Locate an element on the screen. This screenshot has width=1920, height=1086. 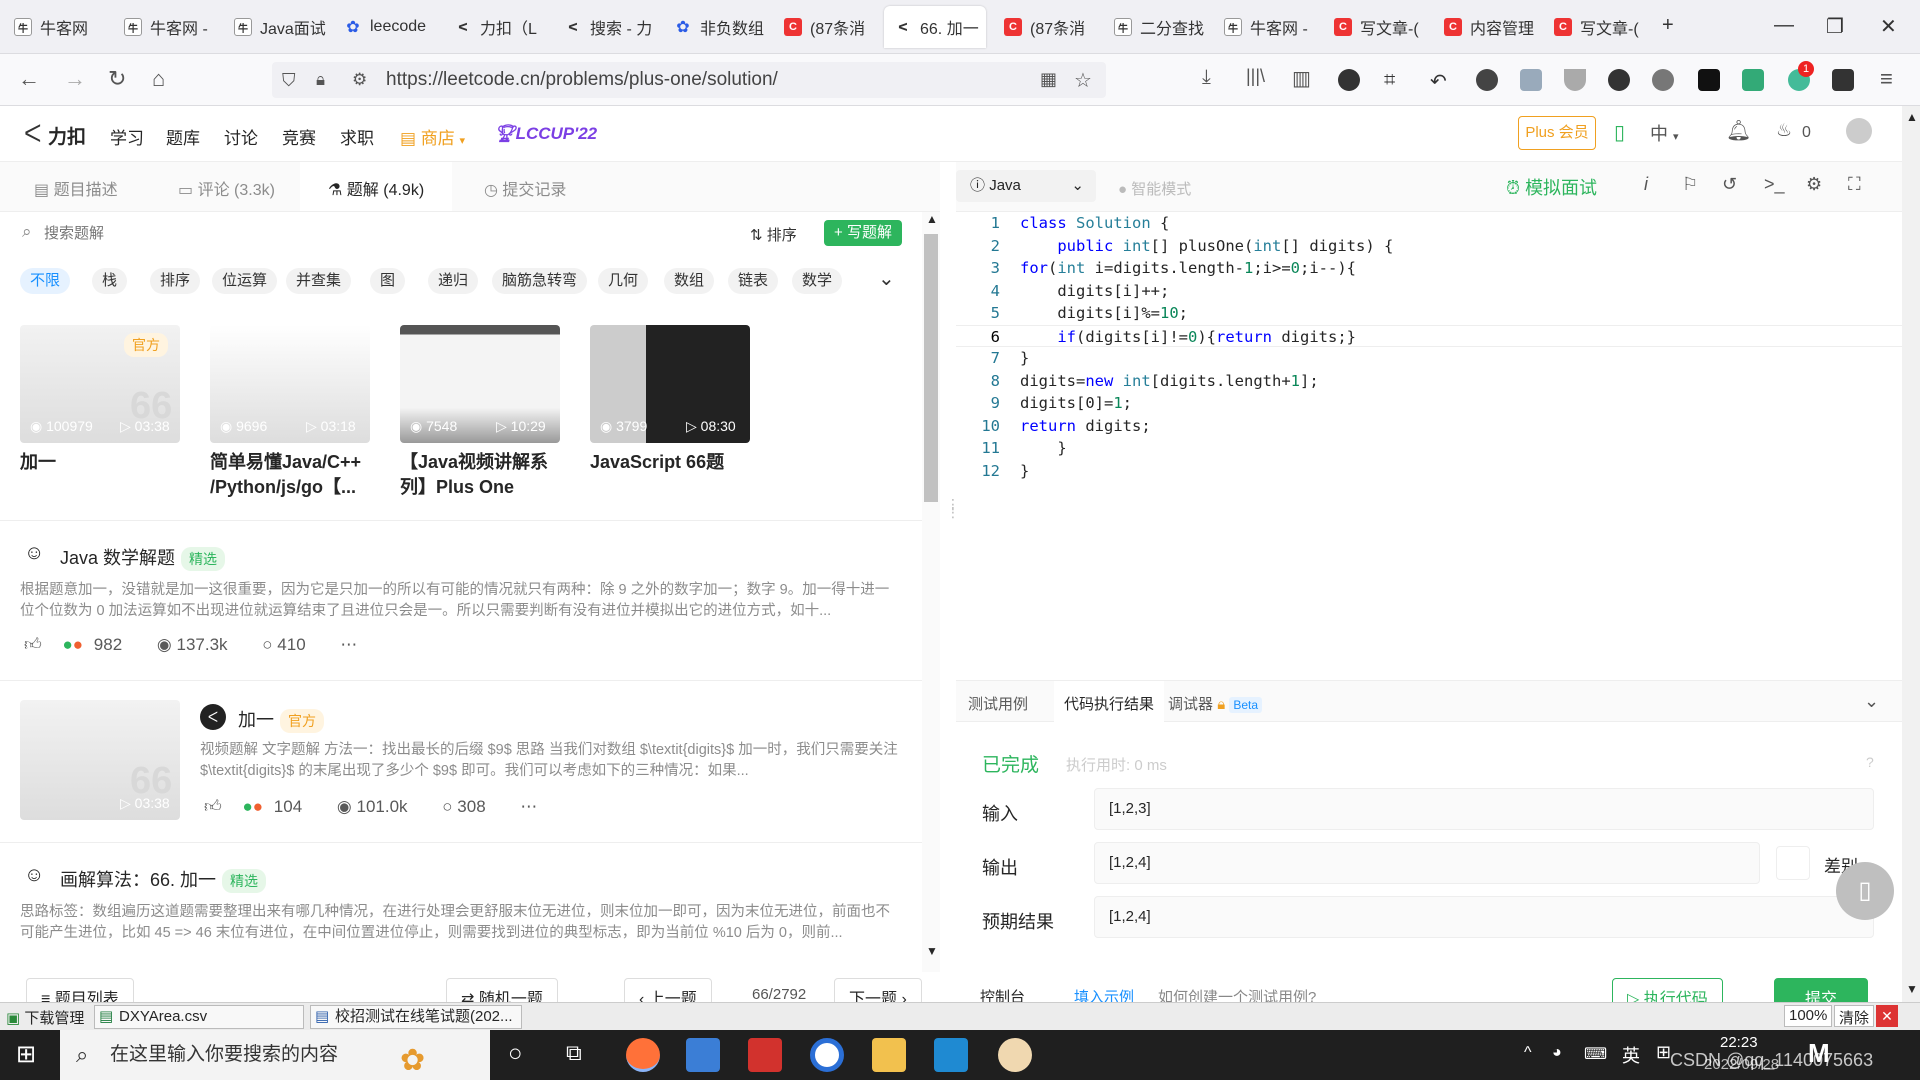
mobile-icon: ▯ is located at coordinates (1619, 132).